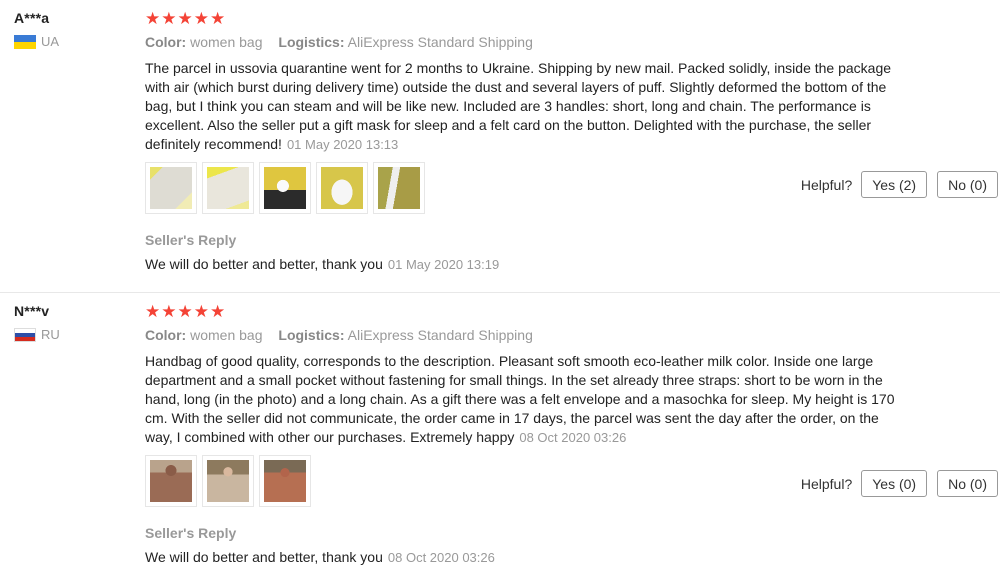 The image size is (1000, 580). I want to click on reviewer-info: A***a UA, so click(69, 29).